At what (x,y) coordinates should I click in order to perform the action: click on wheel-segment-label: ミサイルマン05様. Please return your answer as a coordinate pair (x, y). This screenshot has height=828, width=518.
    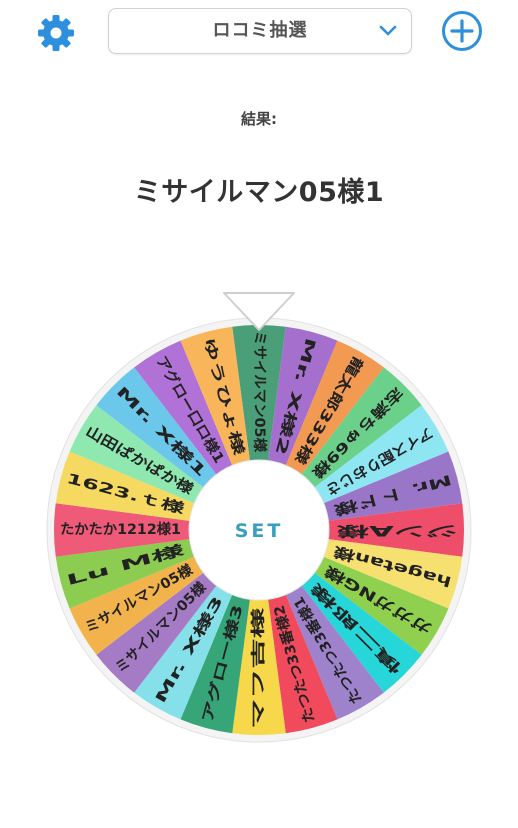
    Looking at the image, I should click on (259, 392).